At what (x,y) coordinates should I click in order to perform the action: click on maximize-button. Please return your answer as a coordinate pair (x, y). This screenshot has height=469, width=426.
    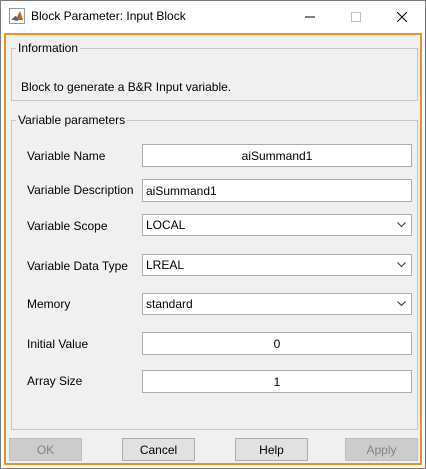
    Looking at the image, I should click on (356, 16).